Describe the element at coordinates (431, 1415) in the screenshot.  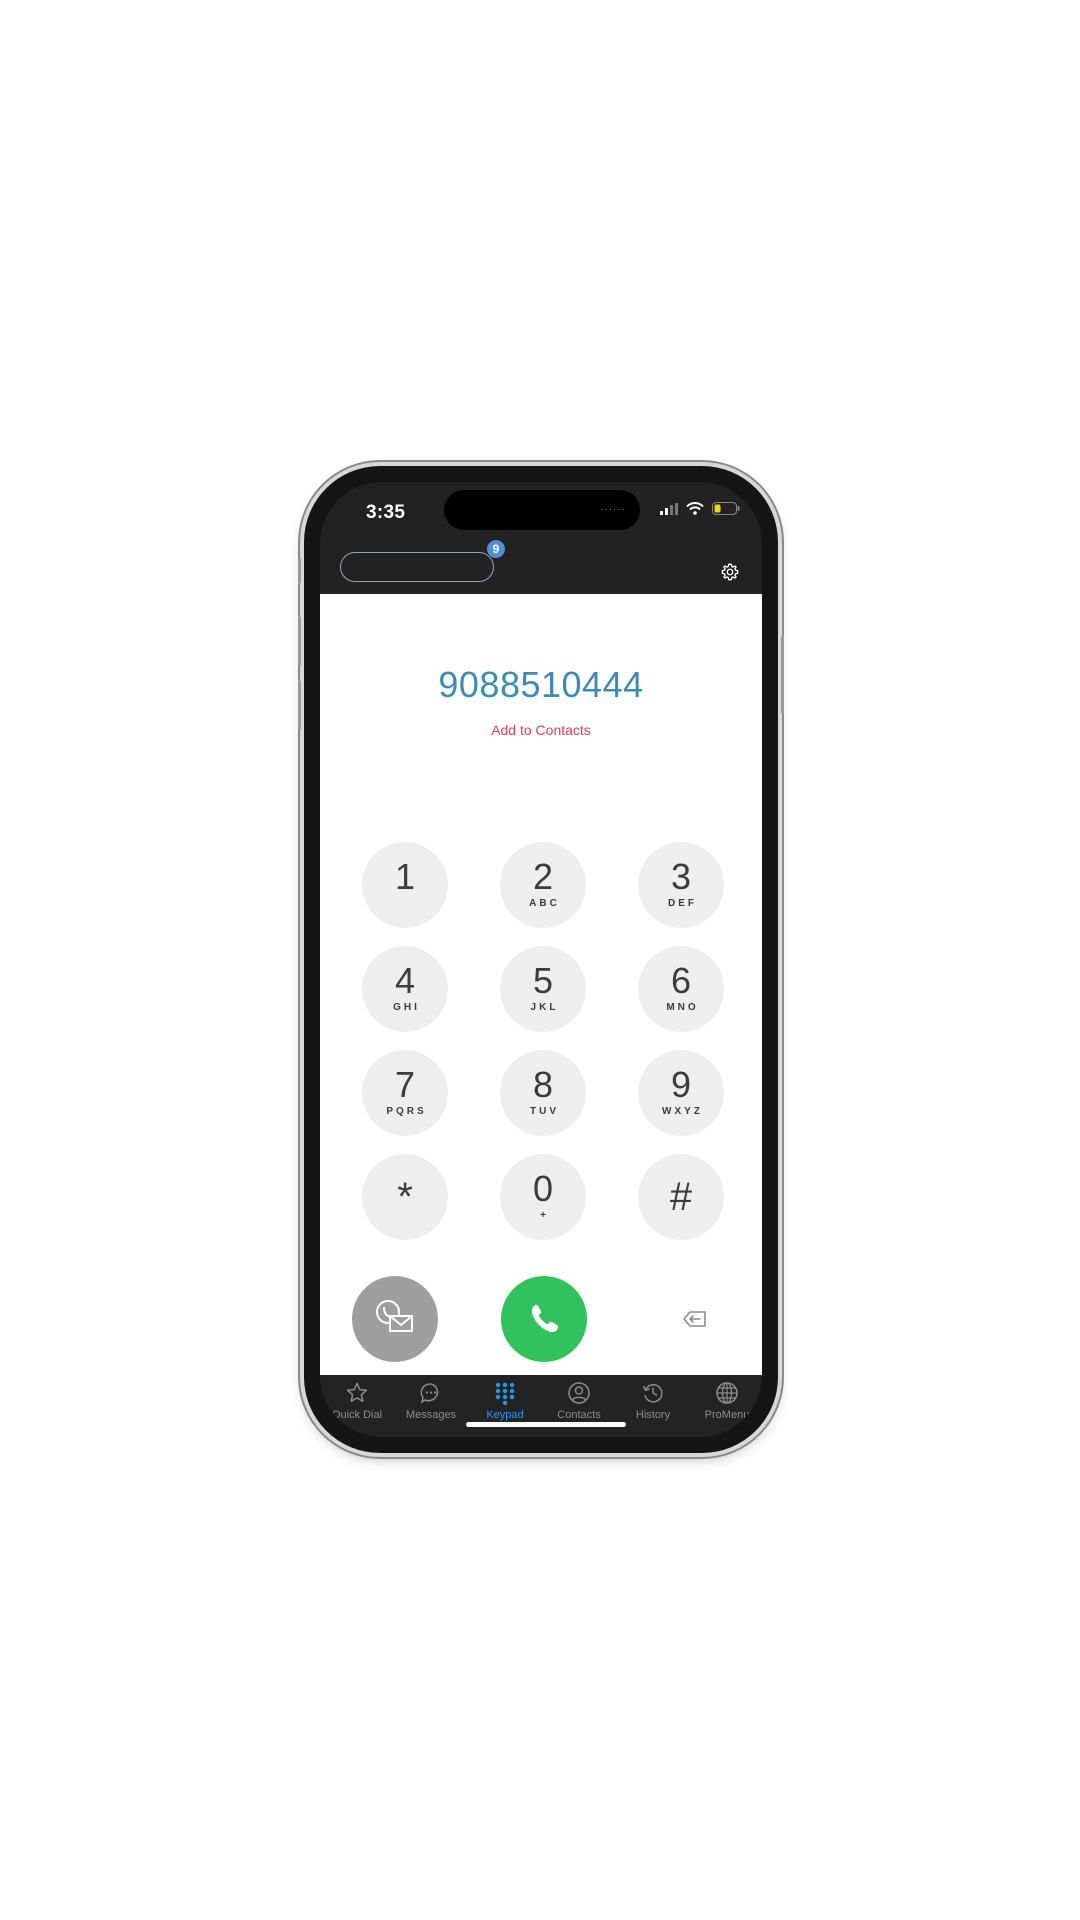
I see `tab-label: Messages` at that location.